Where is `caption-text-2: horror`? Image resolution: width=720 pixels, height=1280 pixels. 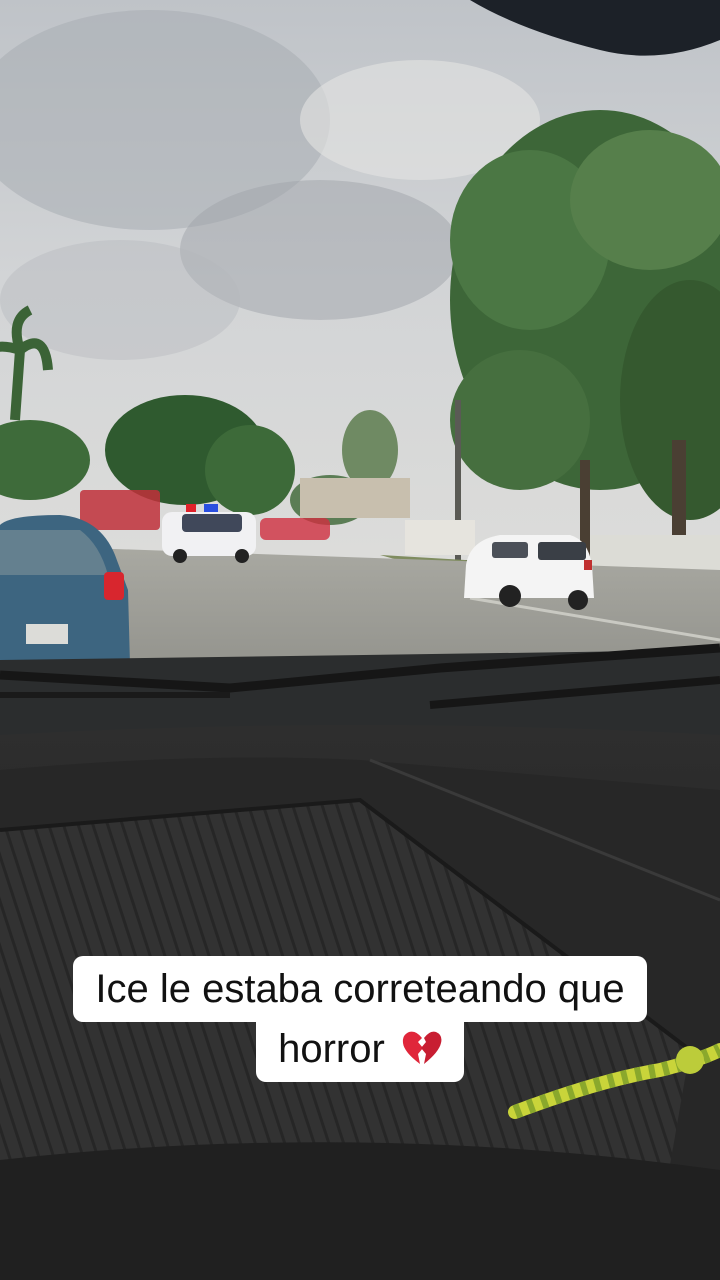 caption-text-2: horror is located at coordinates (331, 1049).